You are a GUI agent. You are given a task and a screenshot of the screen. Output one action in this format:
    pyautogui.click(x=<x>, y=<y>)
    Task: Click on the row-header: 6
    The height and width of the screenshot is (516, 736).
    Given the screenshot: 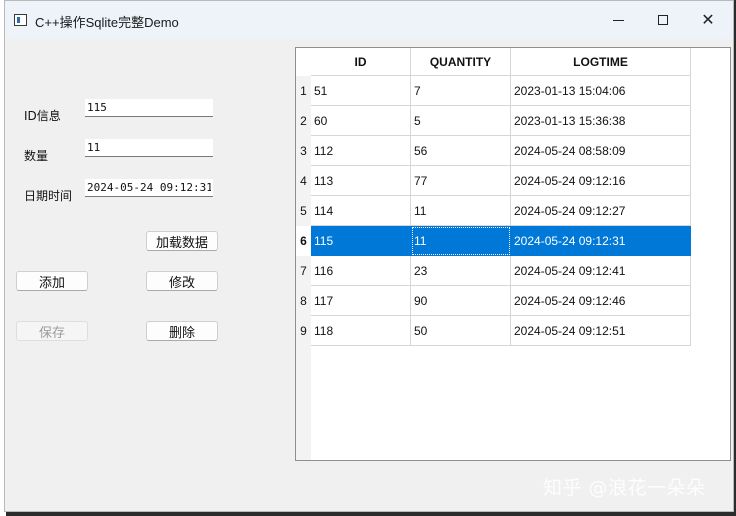 What is the action you would take?
    pyautogui.click(x=303, y=241)
    